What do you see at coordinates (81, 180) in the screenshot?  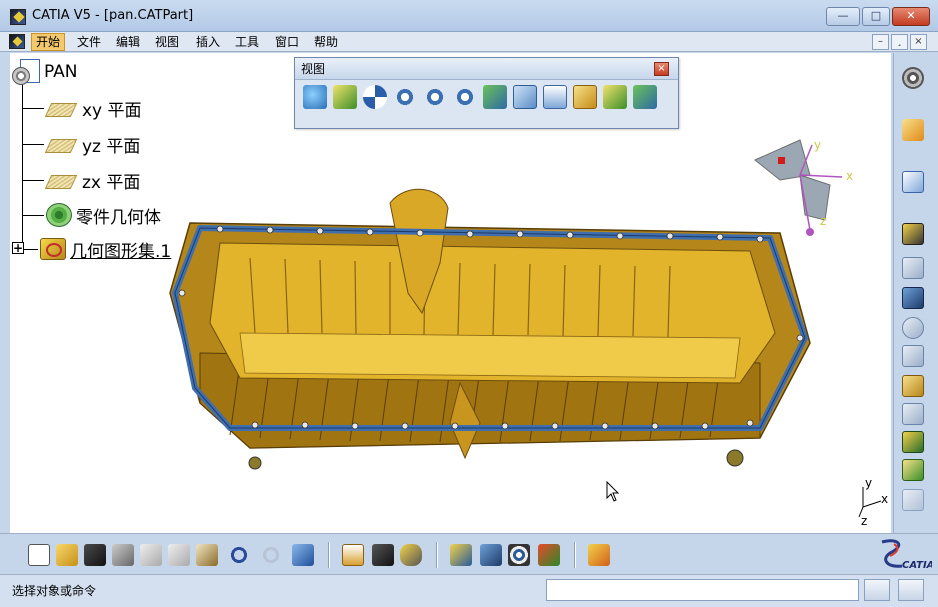 I see `tree-node-zx-plane: zx 平面` at bounding box center [81, 180].